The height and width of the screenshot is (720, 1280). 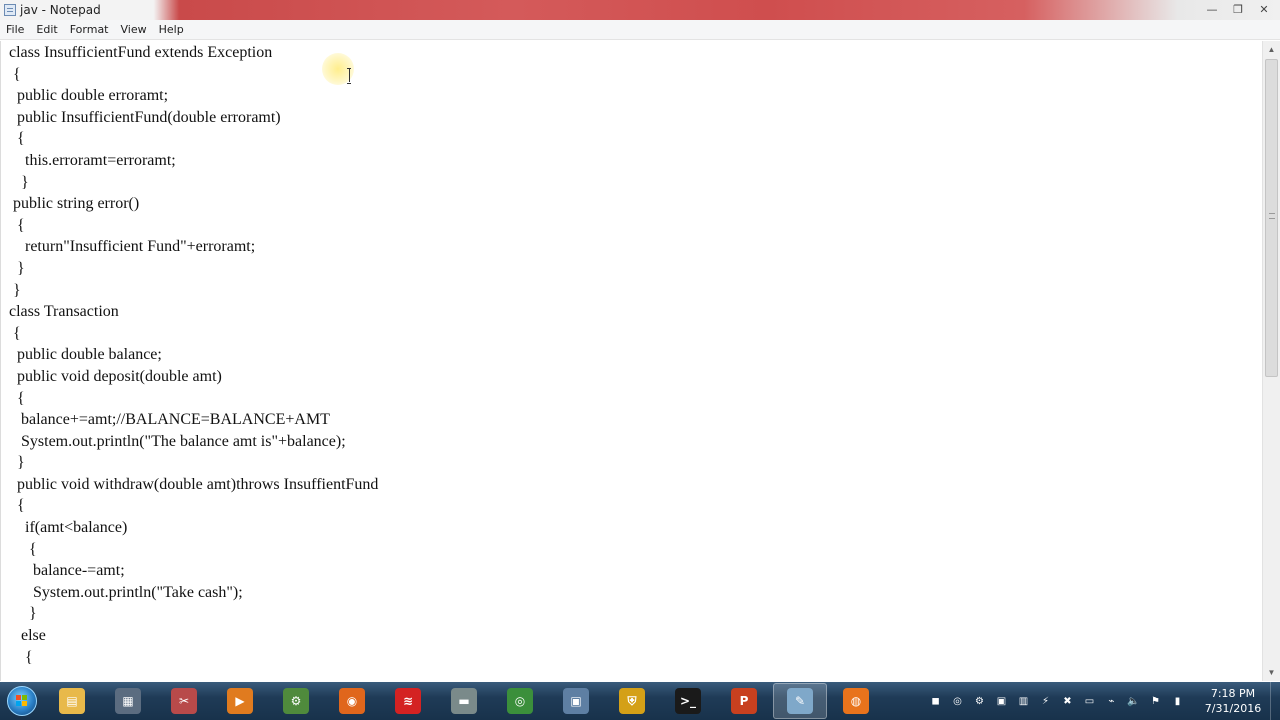 I want to click on taskbar-button: ▦, so click(x=128, y=701).